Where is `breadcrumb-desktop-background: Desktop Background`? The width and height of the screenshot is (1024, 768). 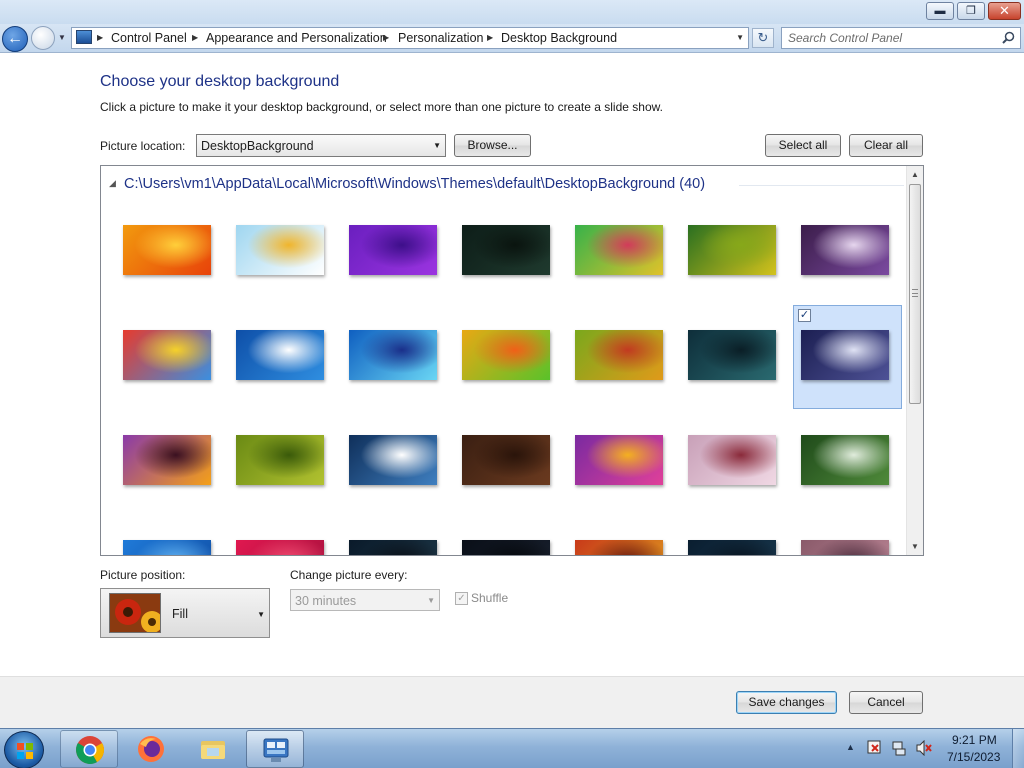 breadcrumb-desktop-background: Desktop Background is located at coordinates (559, 38).